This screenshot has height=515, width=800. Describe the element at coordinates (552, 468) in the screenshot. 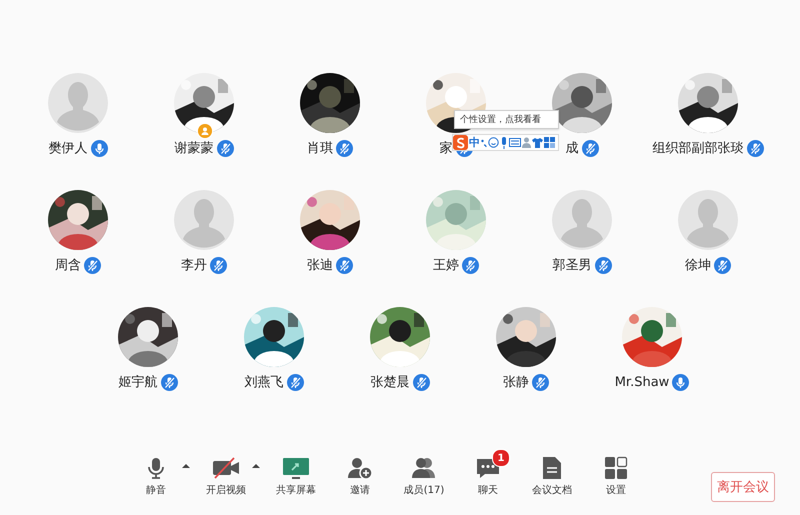

I see `document-icon` at that location.